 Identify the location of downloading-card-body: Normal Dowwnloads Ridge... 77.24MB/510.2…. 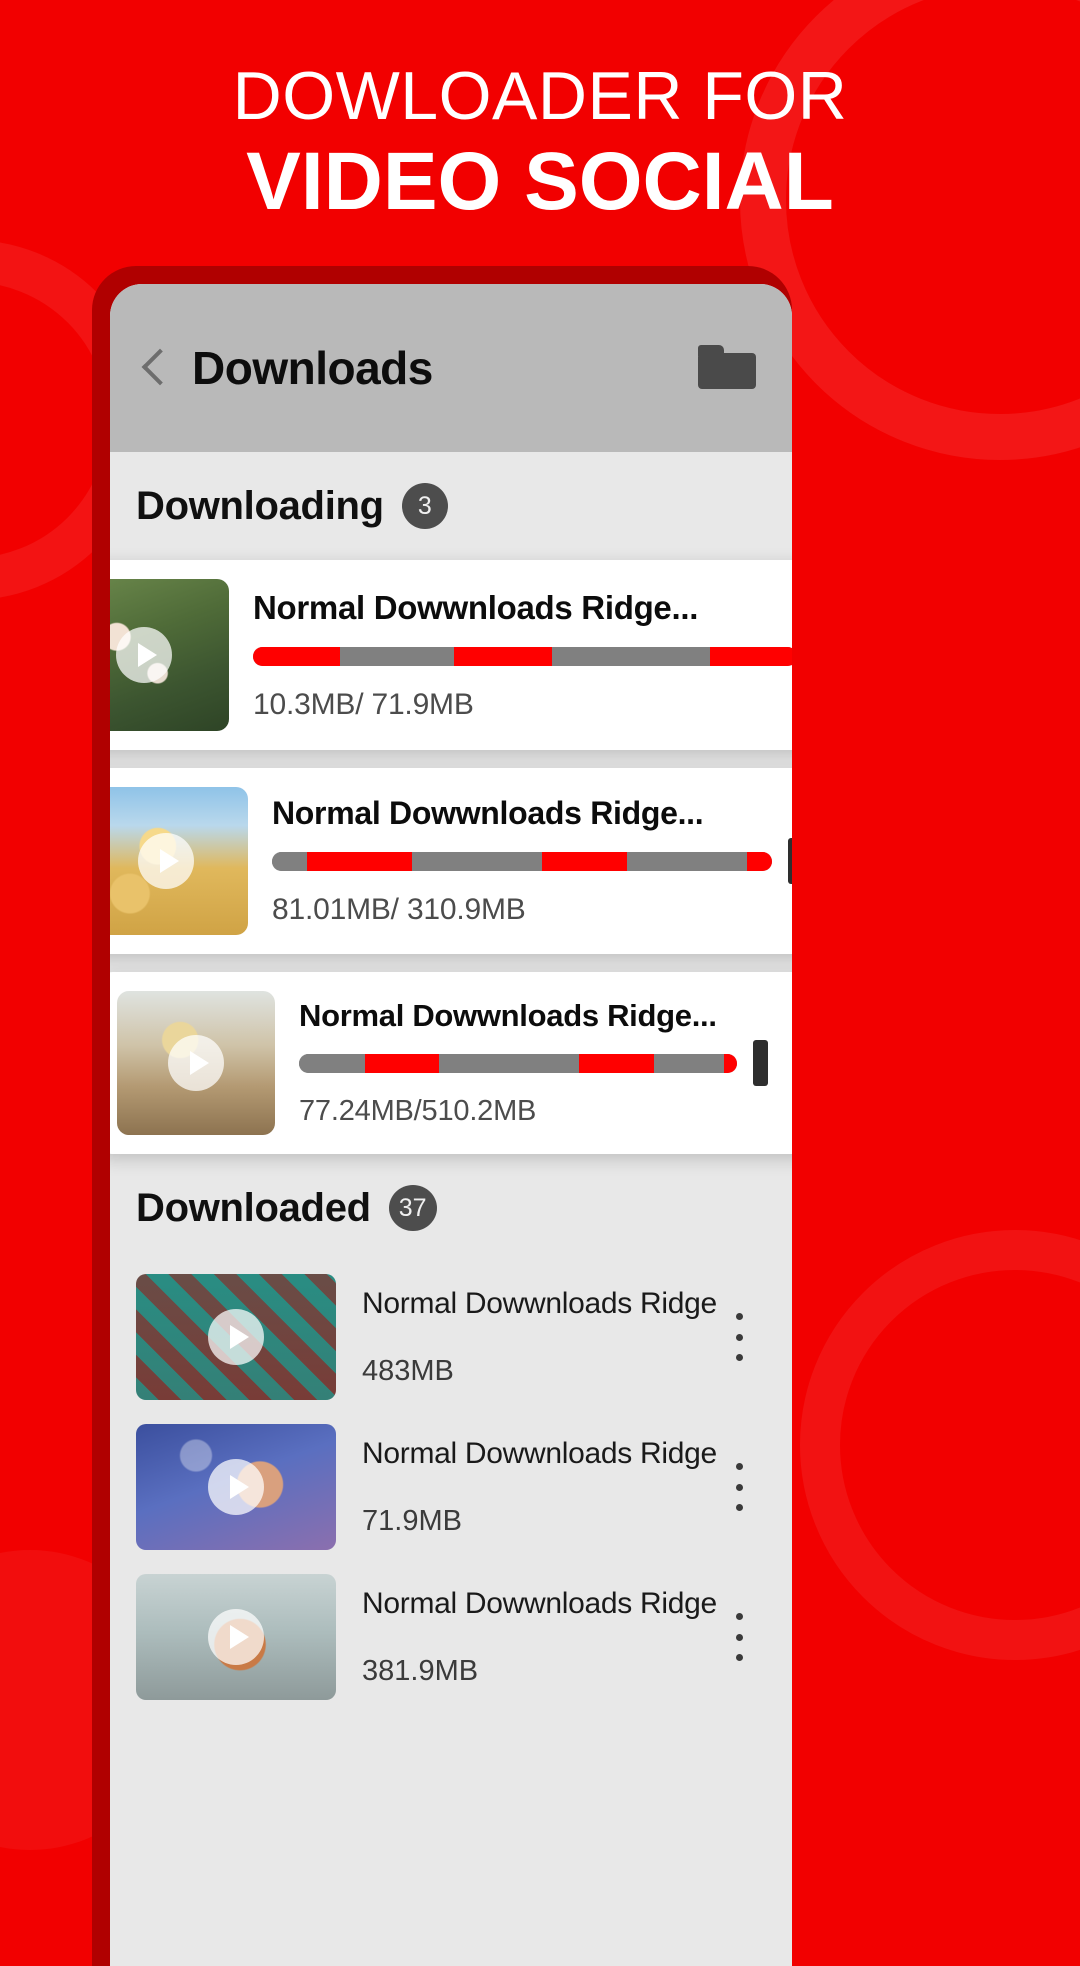
(506, 1063).